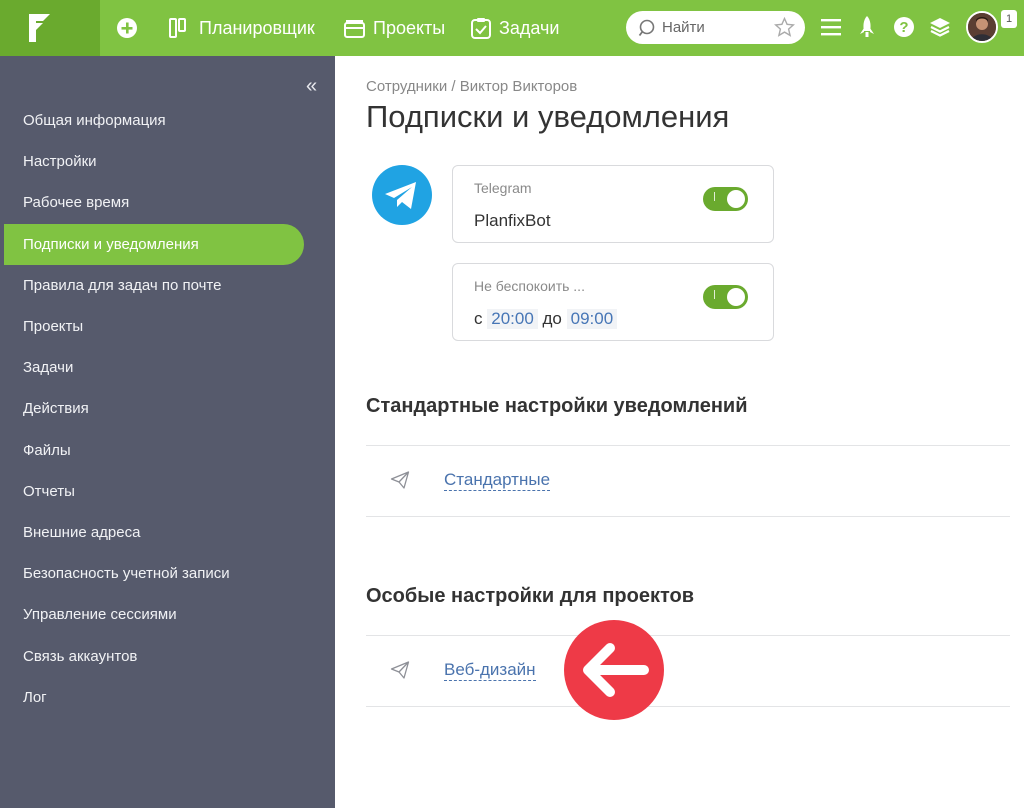  Describe the element at coordinates (530, 596) in the screenshot. I see `projects-section-title: Особые настройки для проектов` at that location.